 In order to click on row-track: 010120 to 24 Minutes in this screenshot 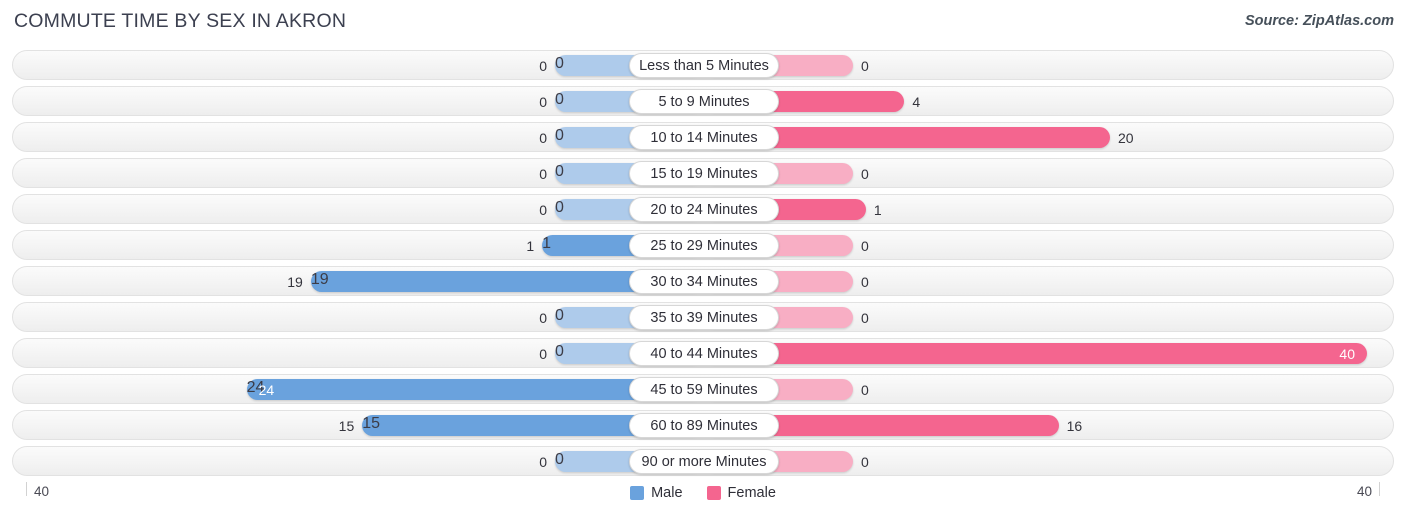, I will do `click(703, 209)`.